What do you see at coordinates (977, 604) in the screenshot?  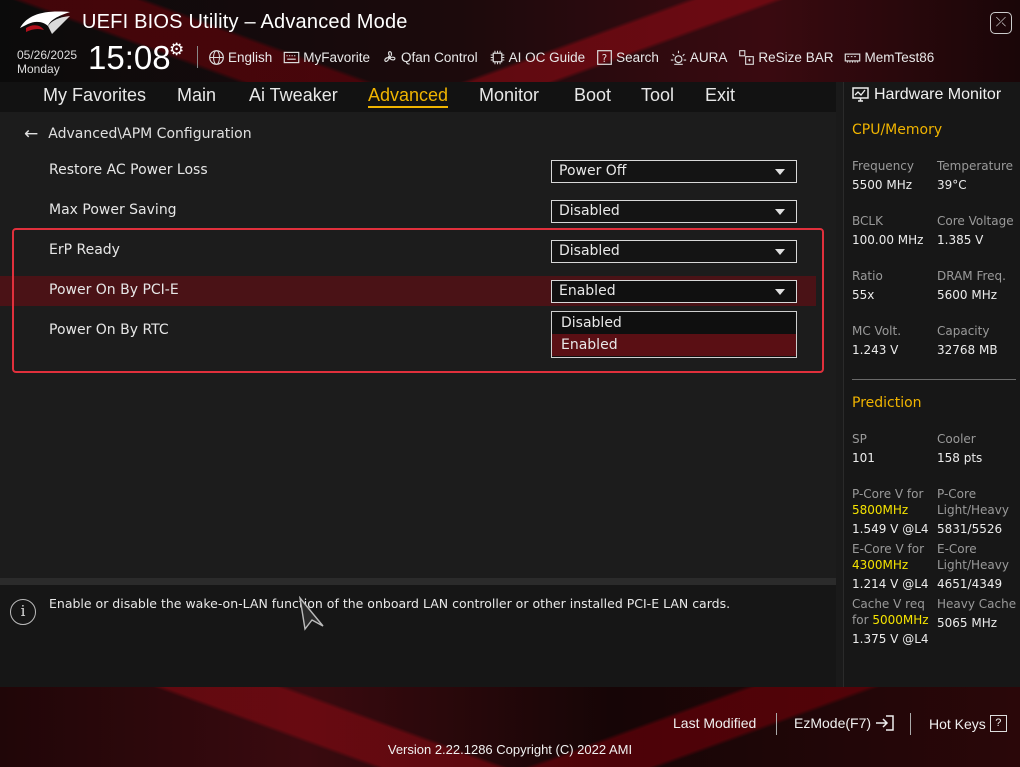 I see `hw-label-heavy-cache: Heavy Cache` at bounding box center [977, 604].